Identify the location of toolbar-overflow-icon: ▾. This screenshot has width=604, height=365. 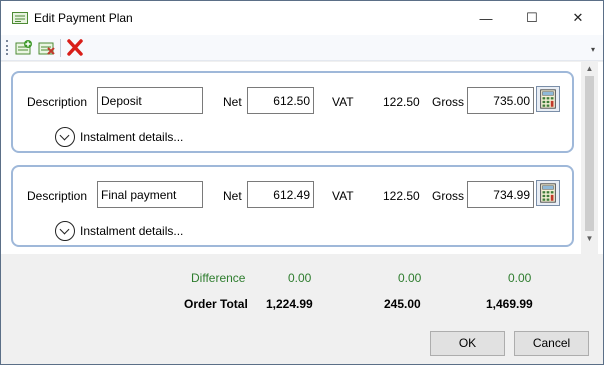
(593, 49).